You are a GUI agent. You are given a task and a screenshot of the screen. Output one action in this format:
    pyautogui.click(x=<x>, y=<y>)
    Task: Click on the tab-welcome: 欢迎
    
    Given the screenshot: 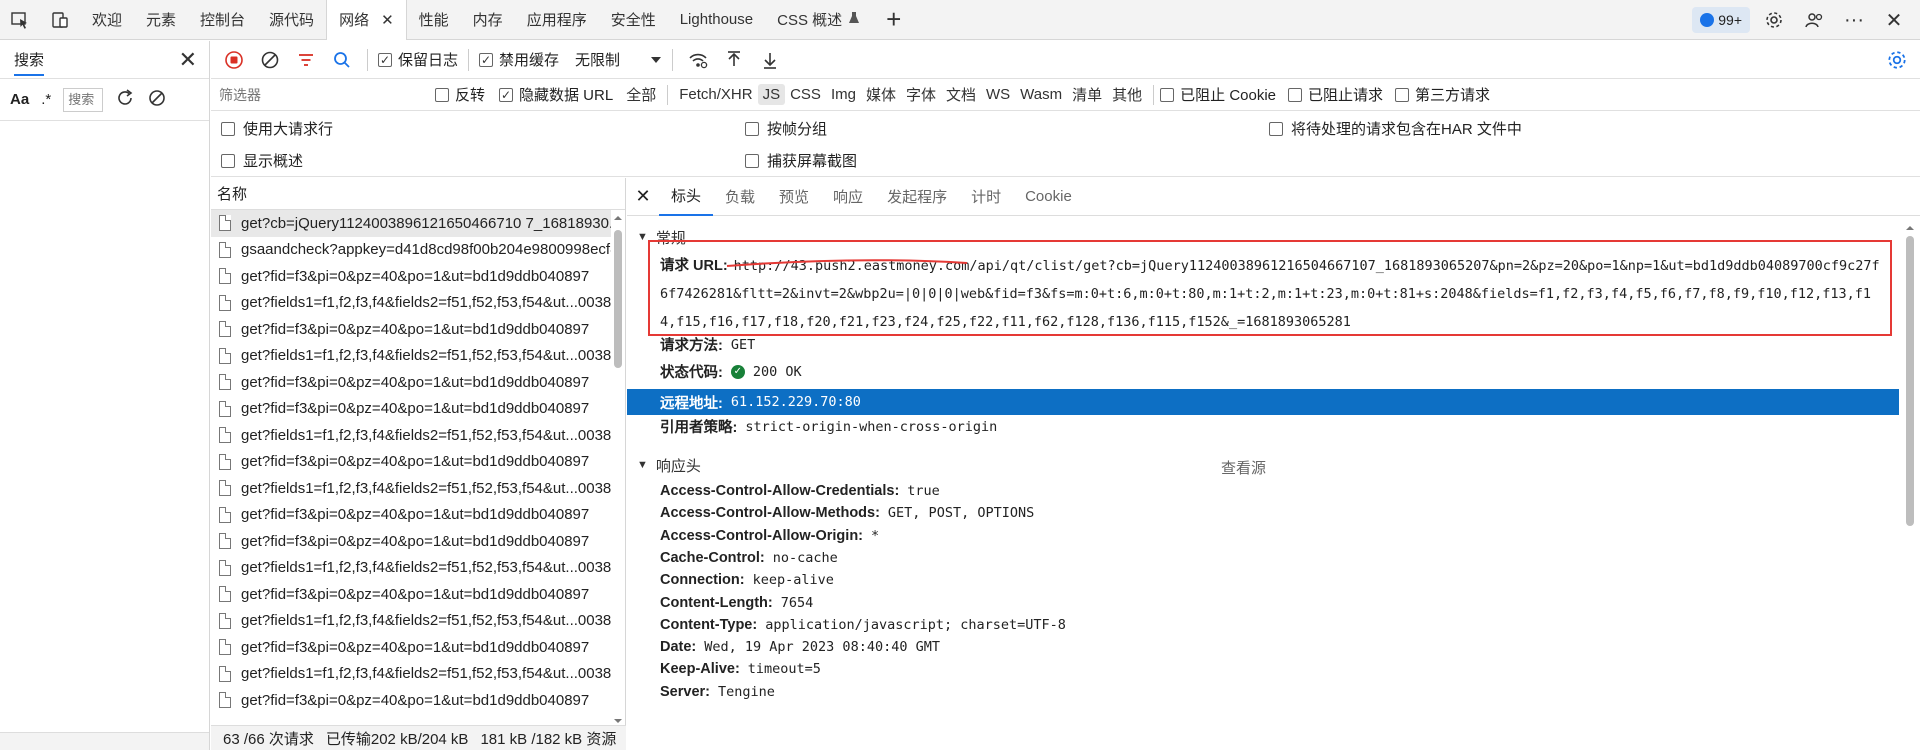 What is the action you would take?
    pyautogui.click(x=107, y=20)
    